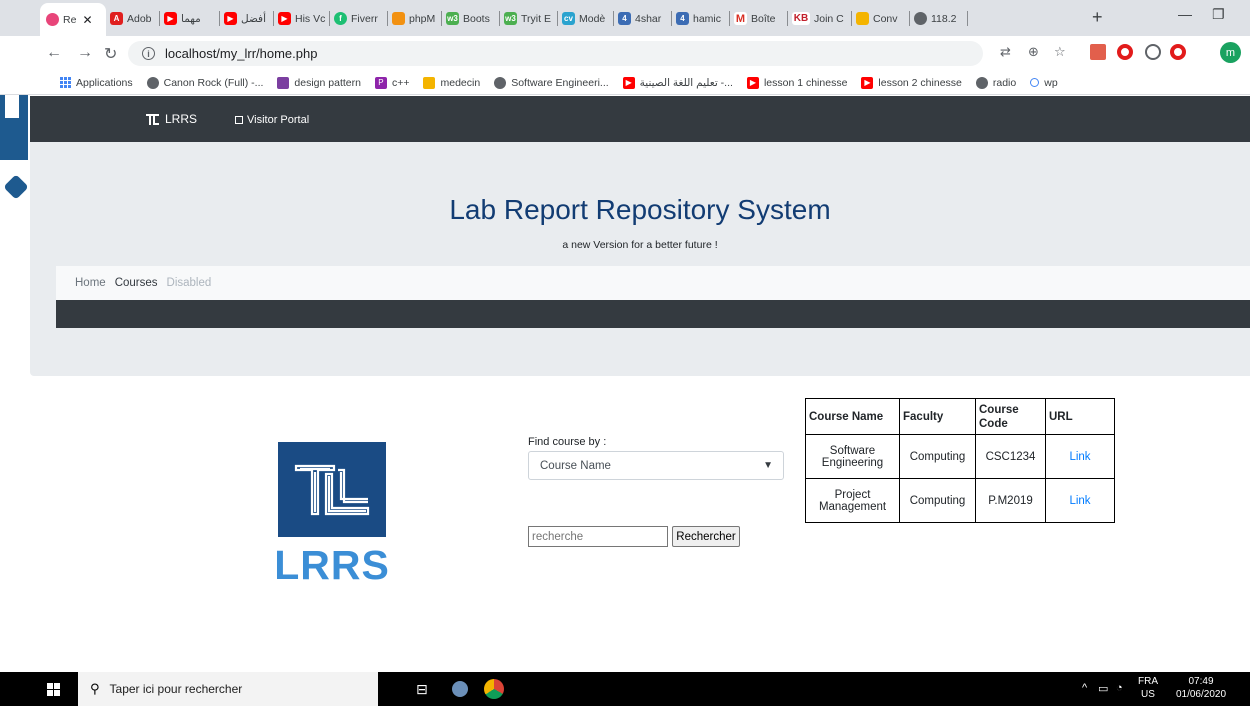 Image resolution: width=1250 pixels, height=706 pixels. I want to click on url-input: i localhost/my_lrr/home.php, so click(555, 53).